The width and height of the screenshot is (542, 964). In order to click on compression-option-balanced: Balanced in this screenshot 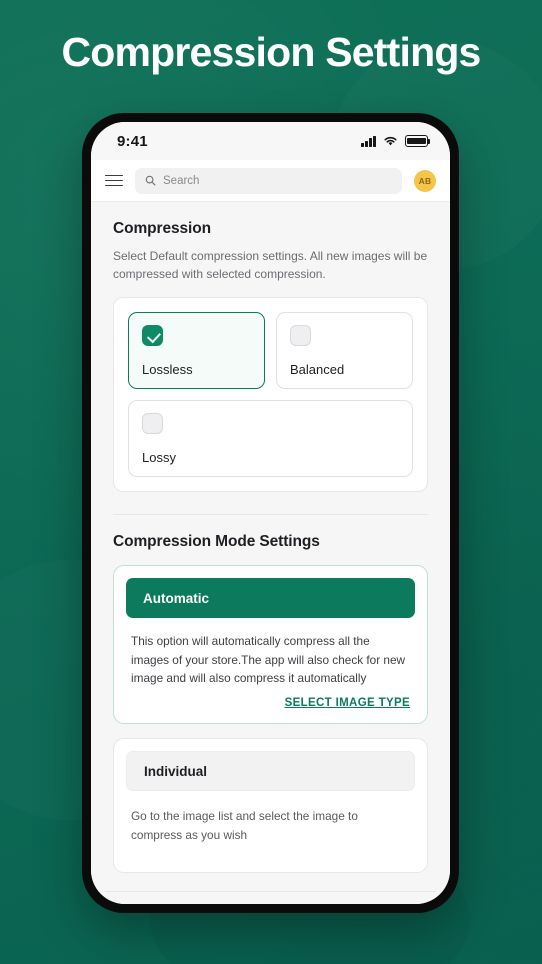, I will do `click(344, 351)`.